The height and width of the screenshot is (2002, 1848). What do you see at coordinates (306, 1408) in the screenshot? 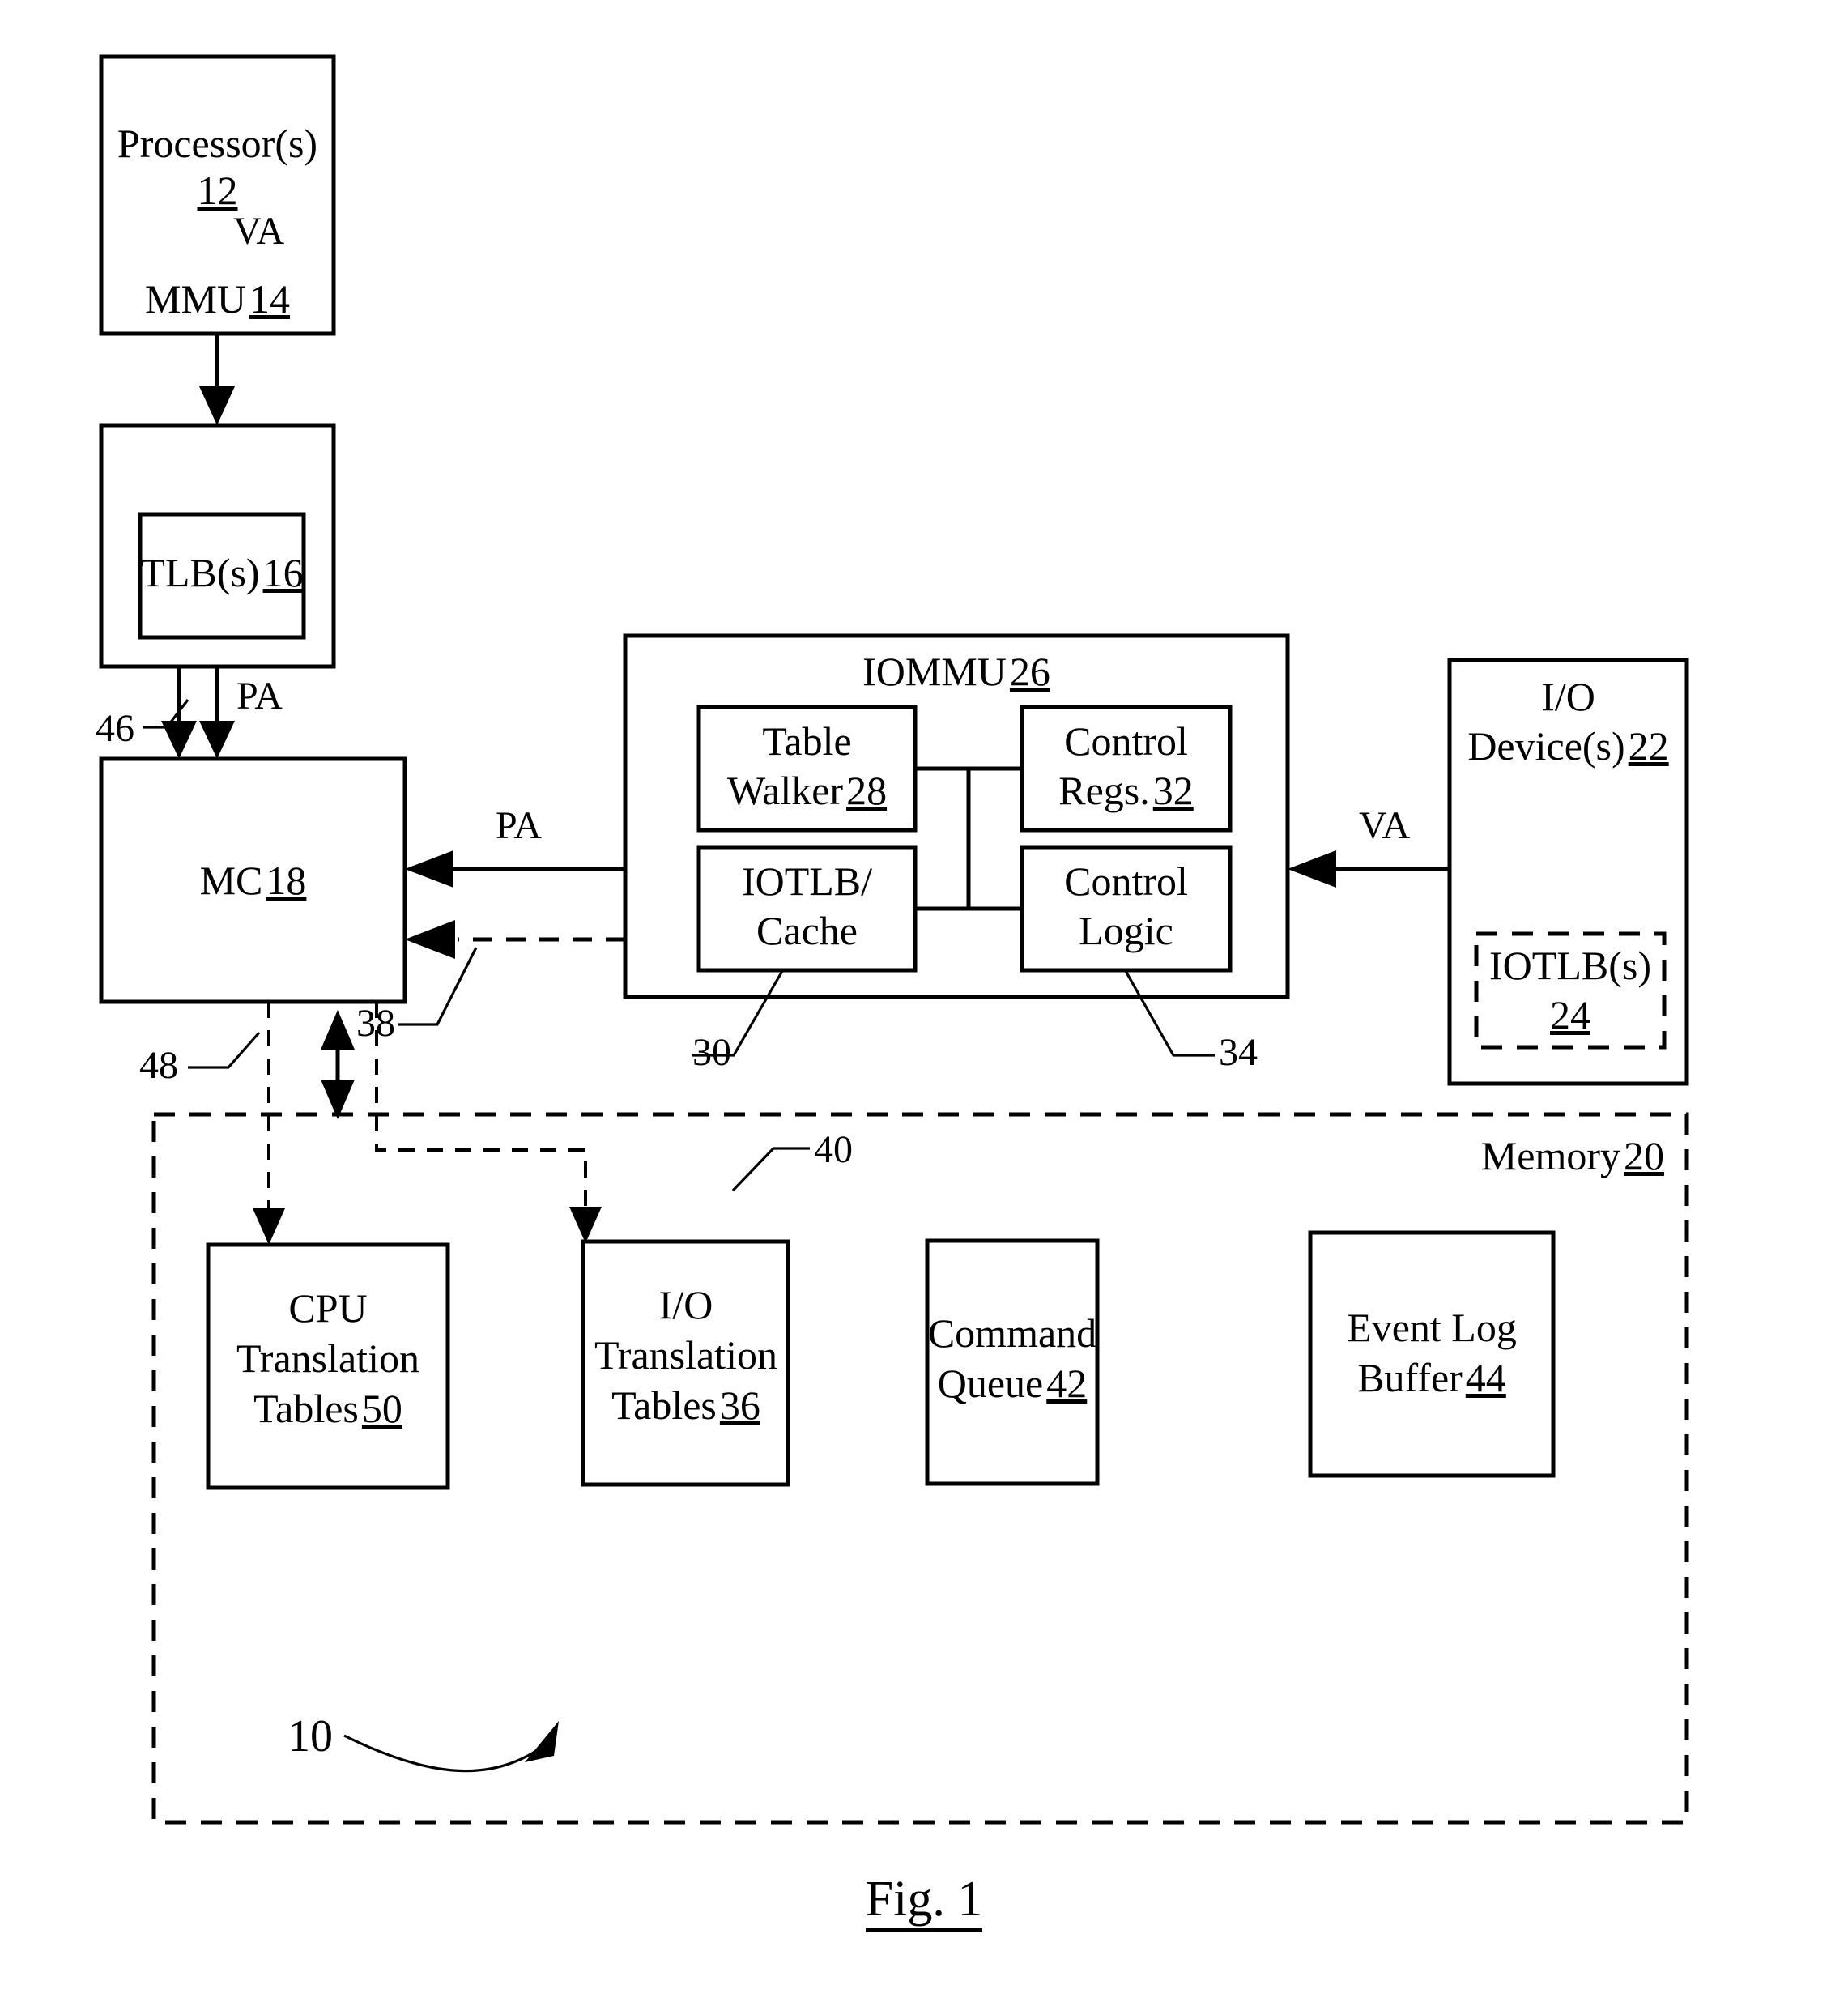
I see `cpu-translation-tables-line3: Tables` at bounding box center [306, 1408].